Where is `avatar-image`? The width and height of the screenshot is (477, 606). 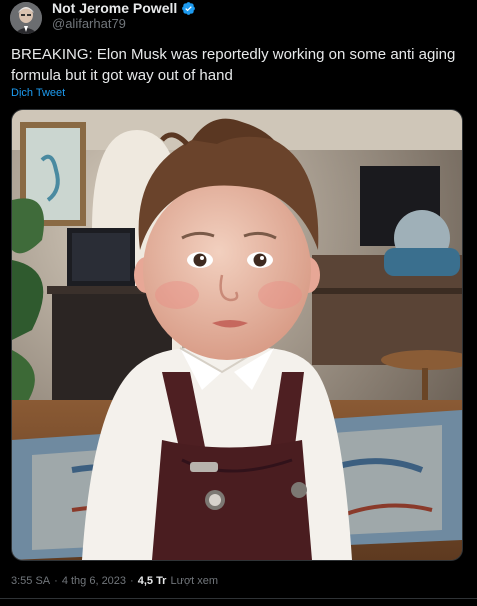 avatar-image is located at coordinates (26, 18).